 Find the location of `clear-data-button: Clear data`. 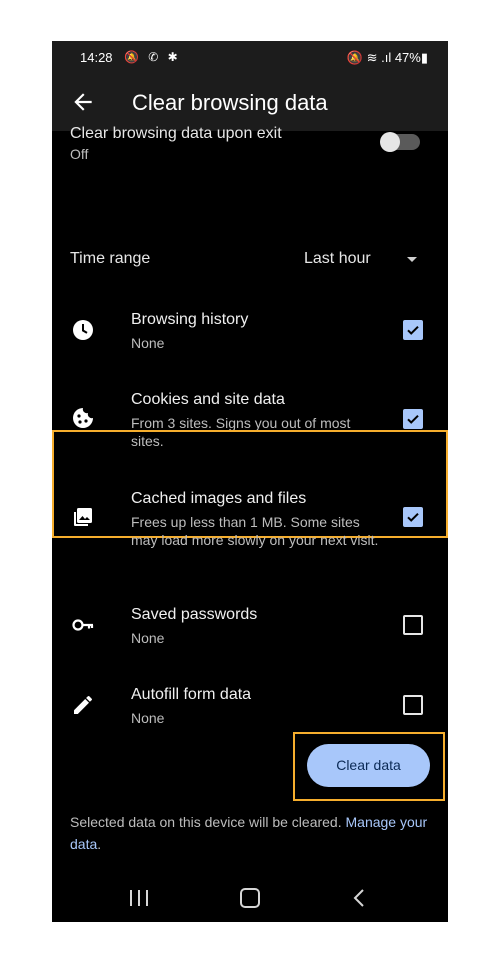

clear-data-button: Clear data is located at coordinates (368, 765).